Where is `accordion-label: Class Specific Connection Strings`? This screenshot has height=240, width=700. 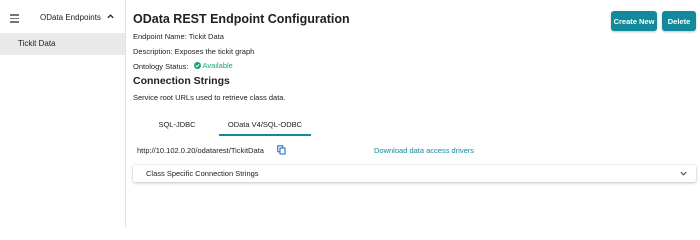
accordion-label: Class Specific Connection Strings is located at coordinates (202, 173).